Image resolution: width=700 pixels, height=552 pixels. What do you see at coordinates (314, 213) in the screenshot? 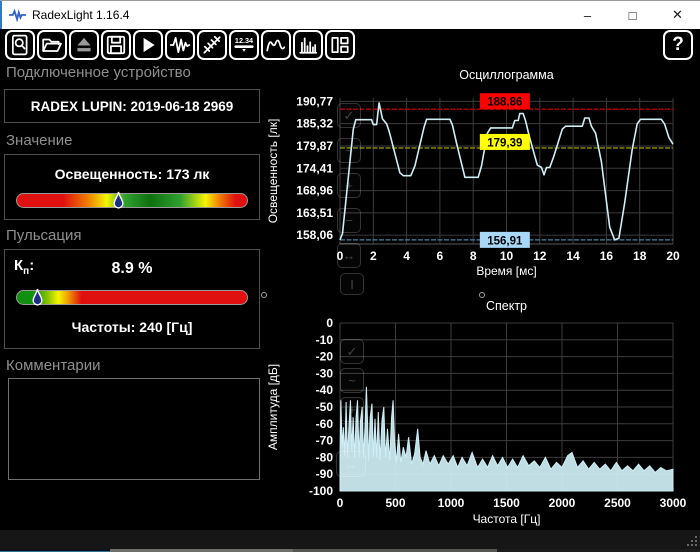
I see `svg-text: 163,51` at bounding box center [314, 213].